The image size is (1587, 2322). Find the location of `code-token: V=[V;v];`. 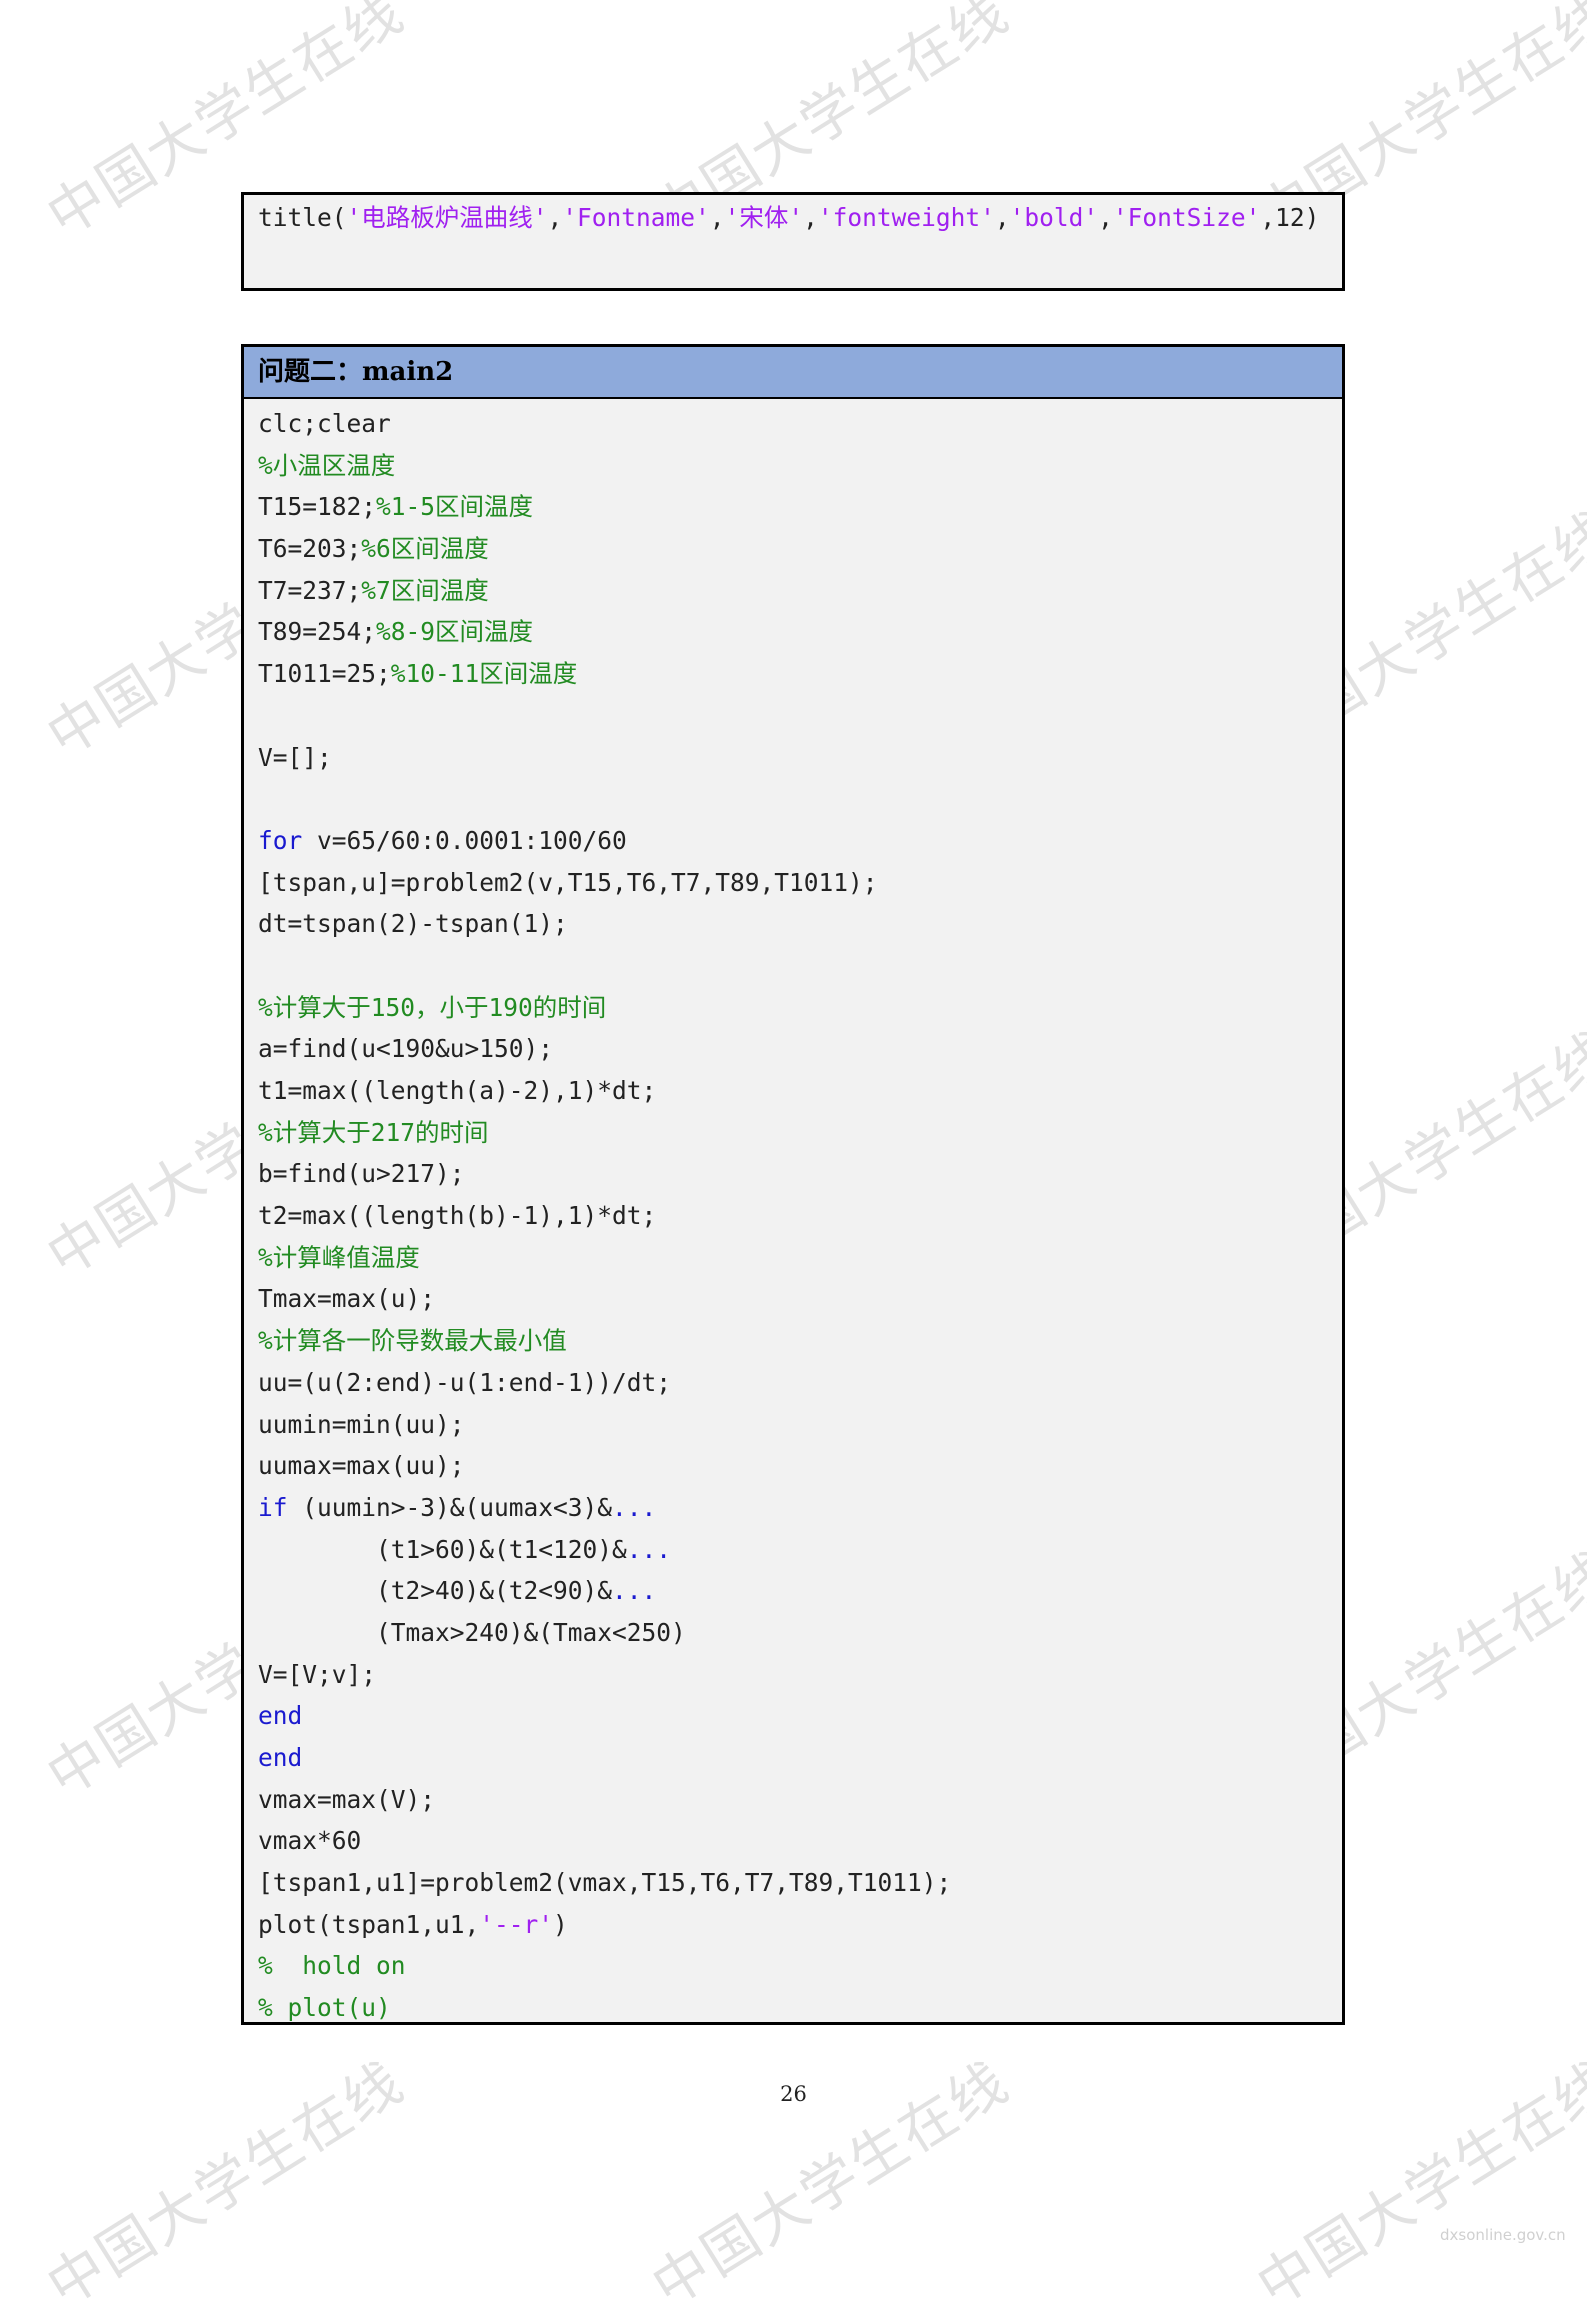

code-token: V=[V;v]; is located at coordinates (317, 1674).